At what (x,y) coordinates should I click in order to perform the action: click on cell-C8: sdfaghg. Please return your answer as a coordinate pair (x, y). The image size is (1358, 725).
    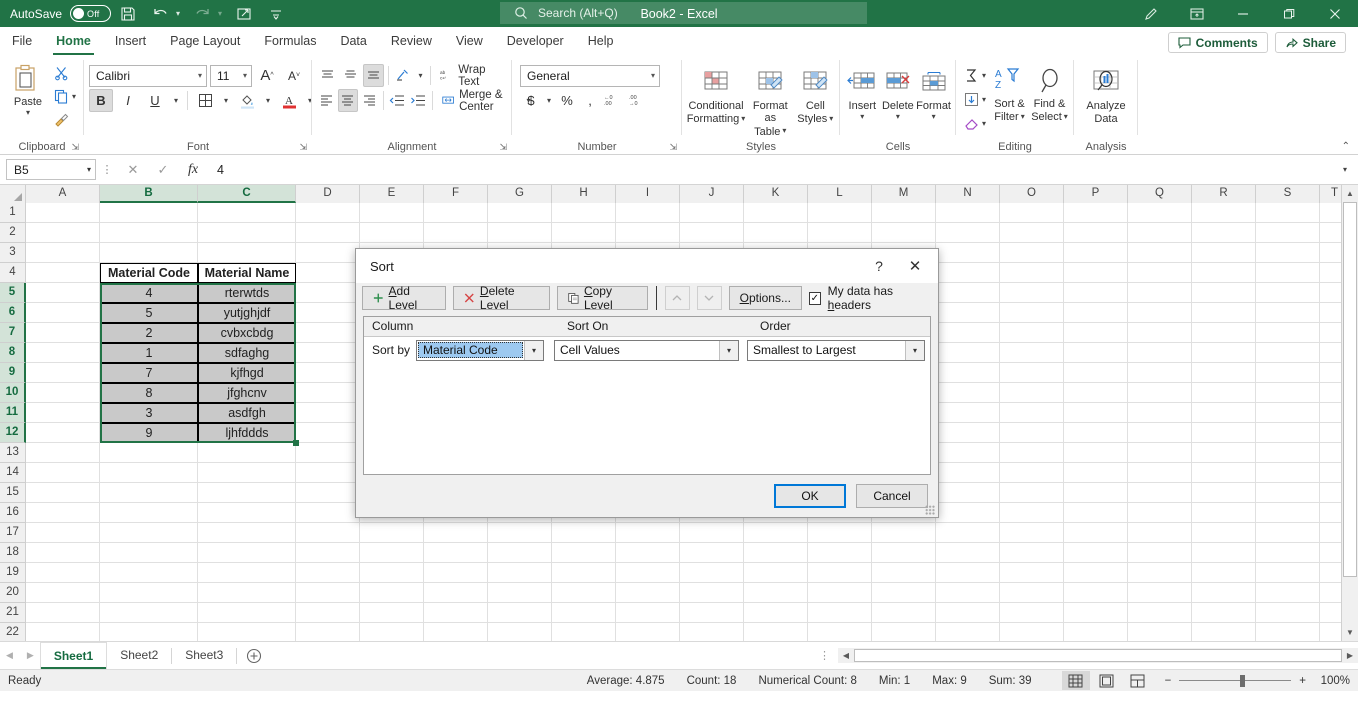
    Looking at the image, I should click on (247, 353).